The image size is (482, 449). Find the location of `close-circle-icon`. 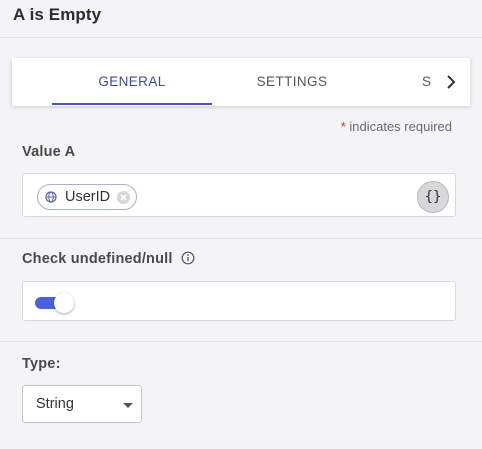

close-circle-icon is located at coordinates (123, 197).